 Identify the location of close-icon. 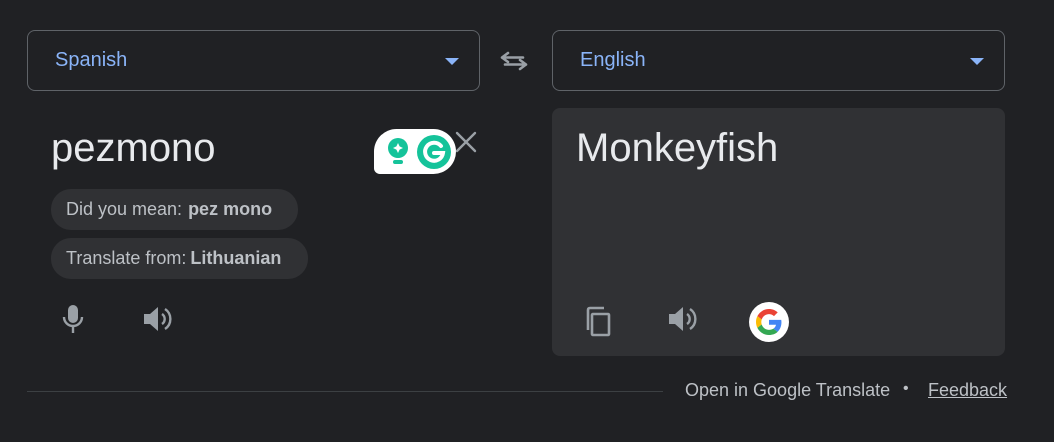
(466, 142).